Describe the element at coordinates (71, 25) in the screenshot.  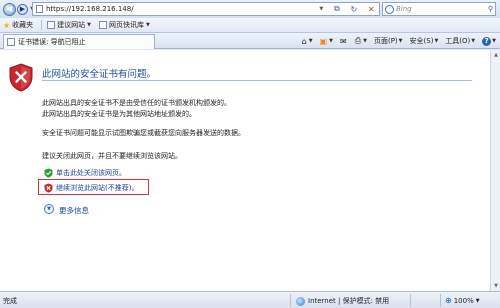
I see `favorite-label: 建议网站` at that location.